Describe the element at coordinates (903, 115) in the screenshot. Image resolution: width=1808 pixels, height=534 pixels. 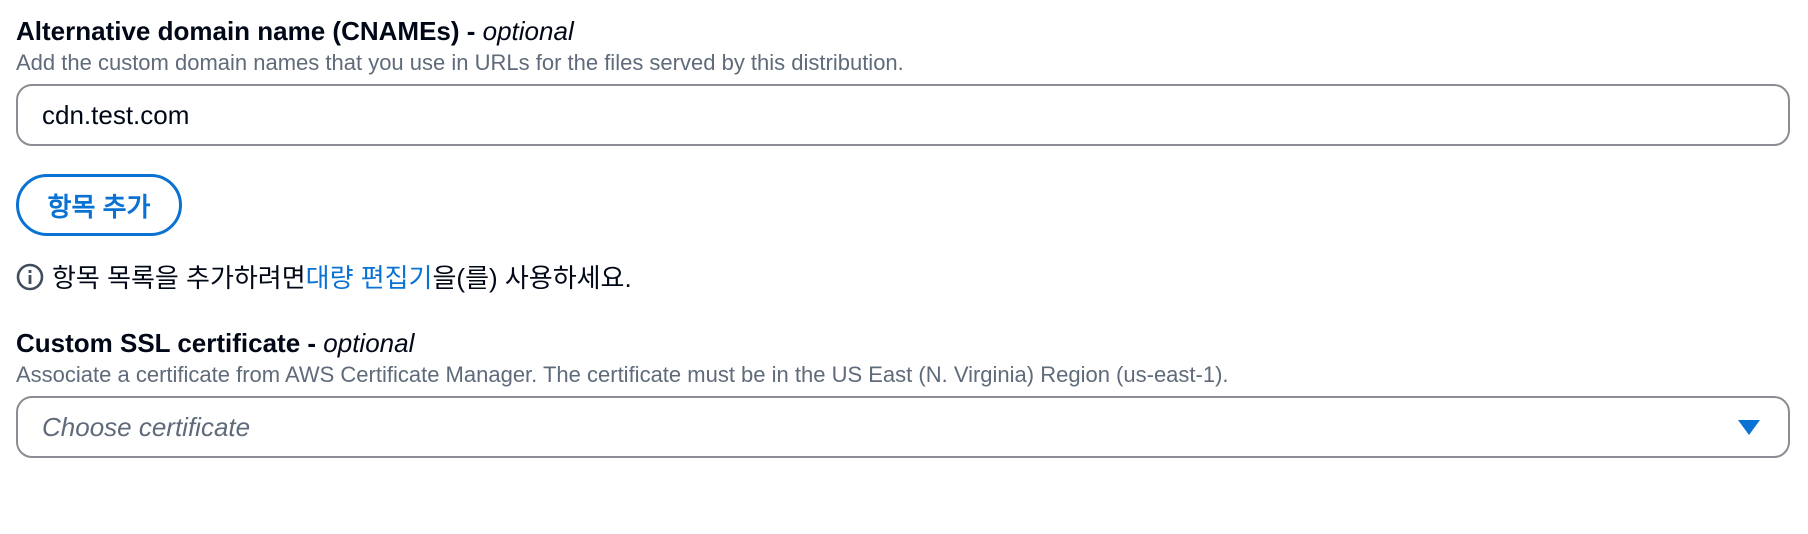
I see `cname-input: cdn.test.com` at that location.